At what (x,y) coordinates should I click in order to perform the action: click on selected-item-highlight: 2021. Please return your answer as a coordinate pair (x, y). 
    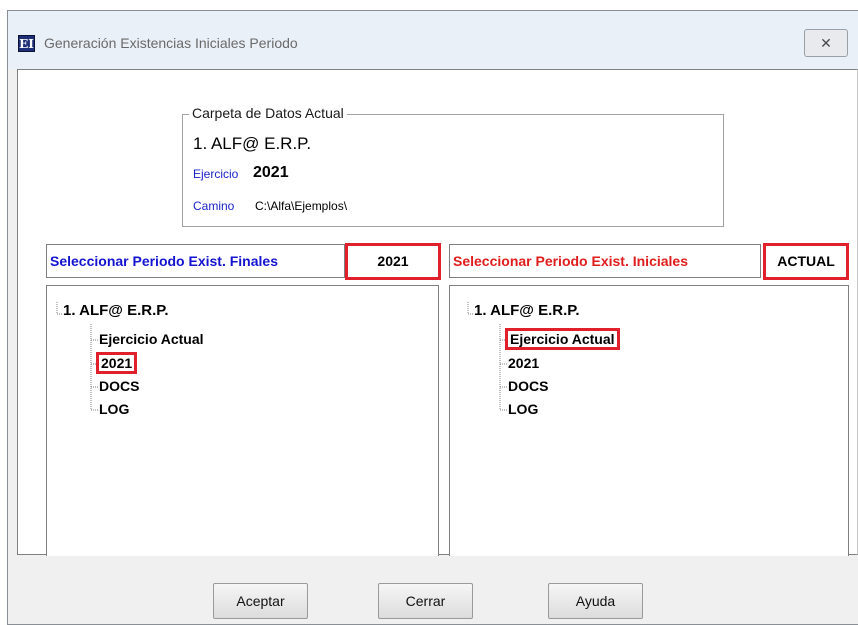
    Looking at the image, I should click on (116, 363).